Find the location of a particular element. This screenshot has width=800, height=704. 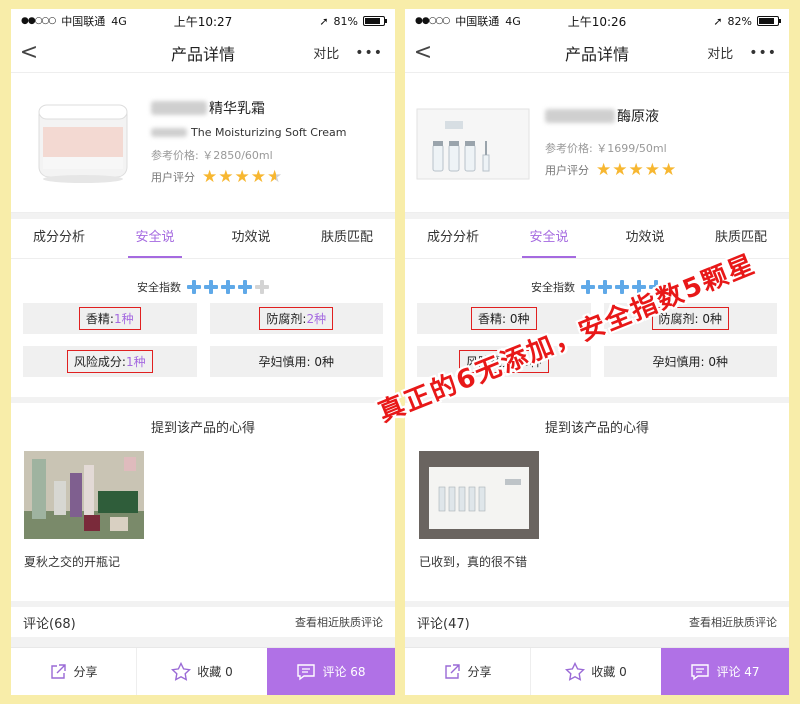

highlight-box: 香精: 1种 is located at coordinates (109, 318).